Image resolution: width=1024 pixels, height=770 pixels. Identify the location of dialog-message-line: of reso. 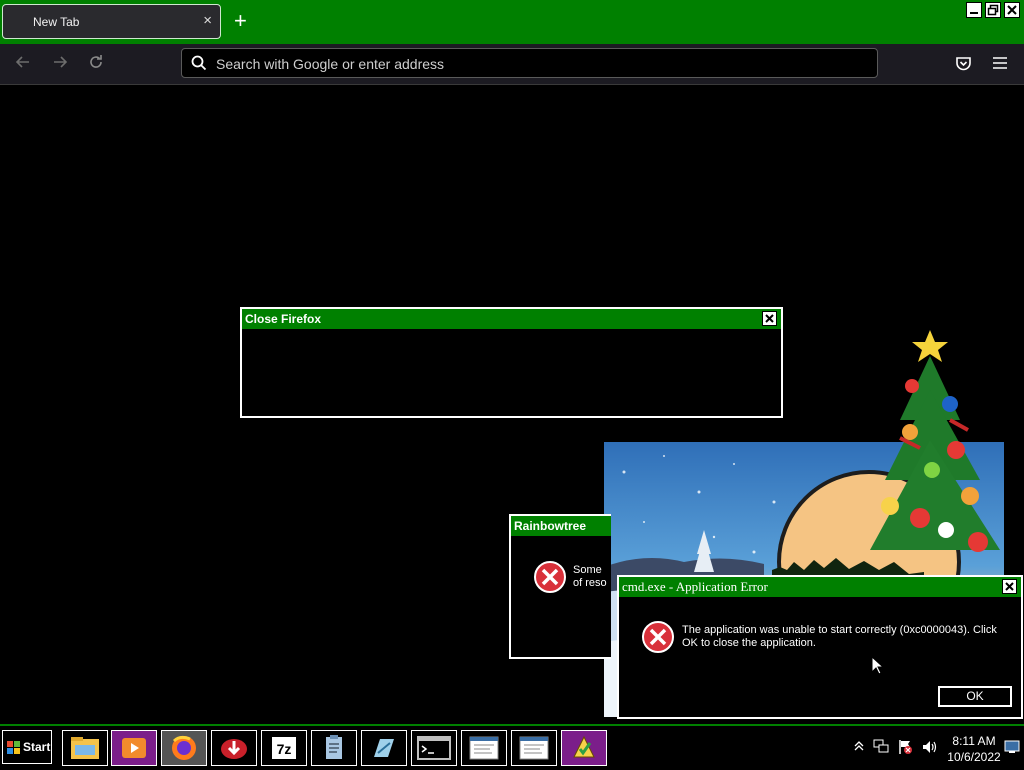
(590, 583).